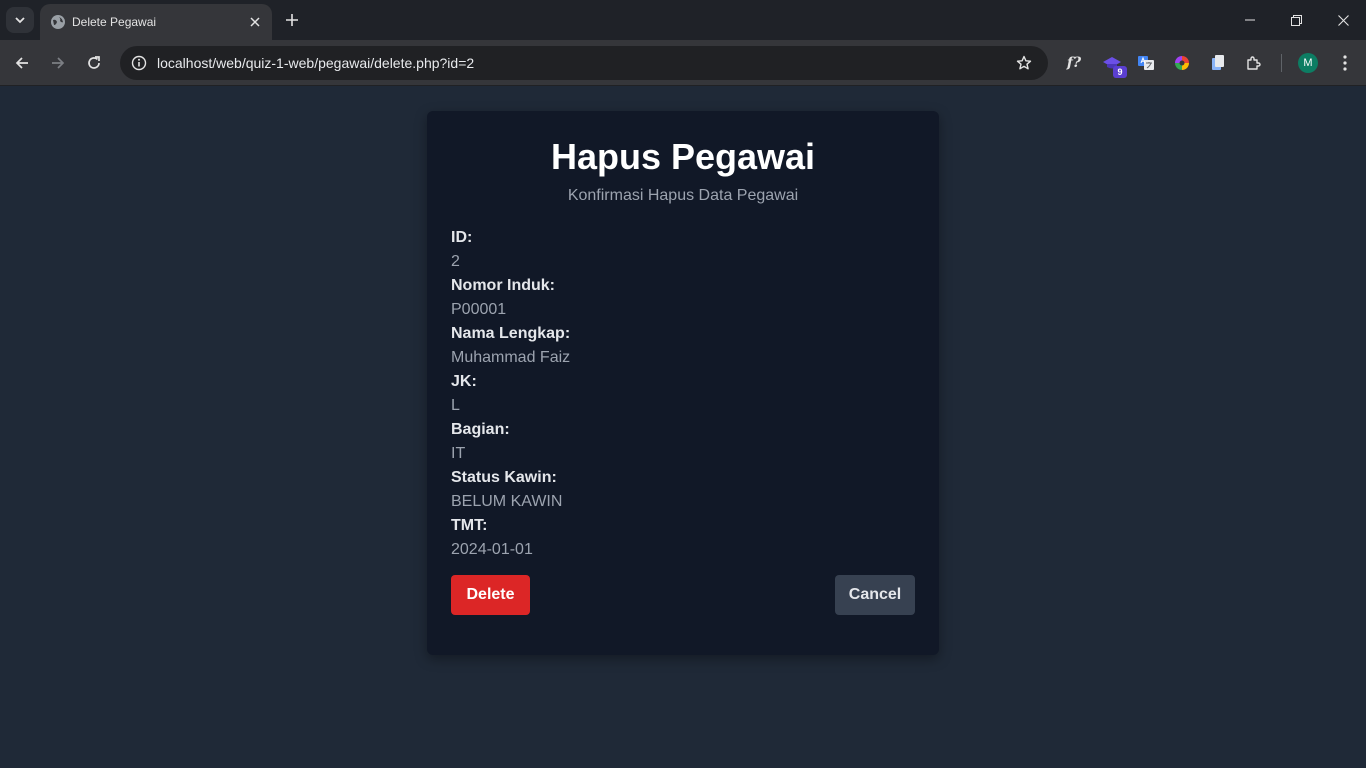 This screenshot has width=1366, height=768. I want to click on field-nomor-induk: Nomor Induk: P00001, so click(683, 298).